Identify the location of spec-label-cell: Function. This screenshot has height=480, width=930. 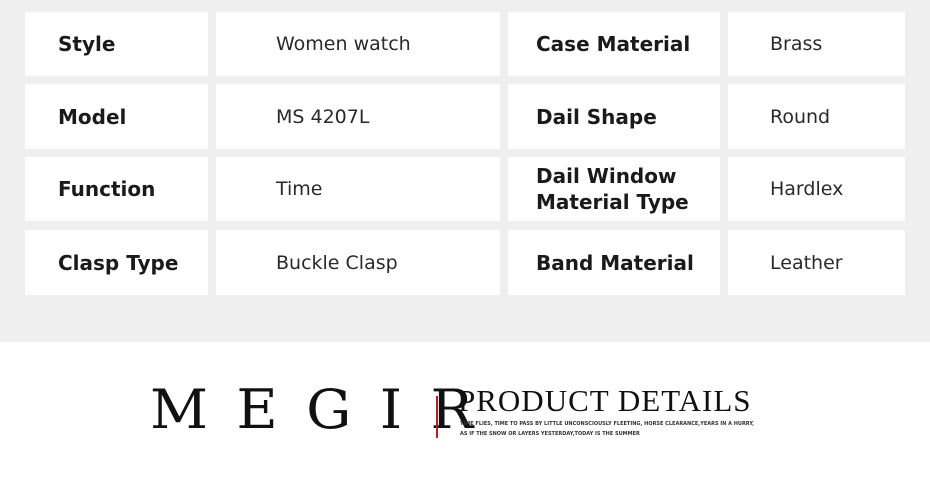
(116, 189).